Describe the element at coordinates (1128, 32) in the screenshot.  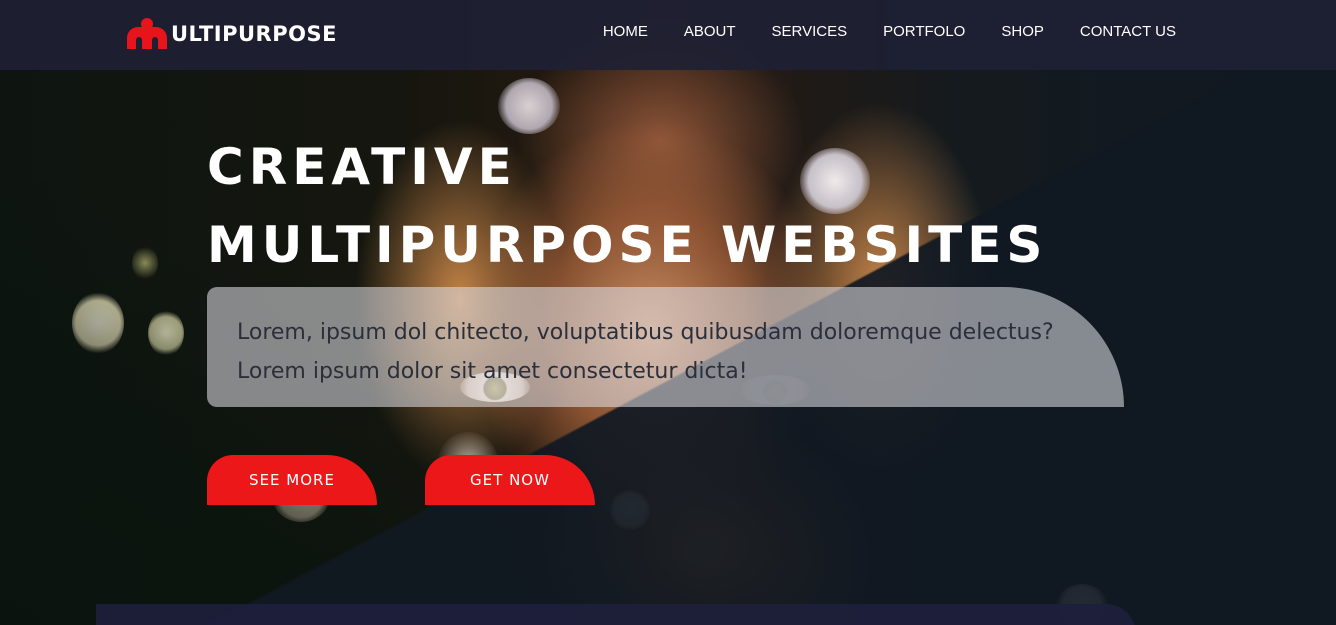
I see `nav-item-contact: CONTACT US` at that location.